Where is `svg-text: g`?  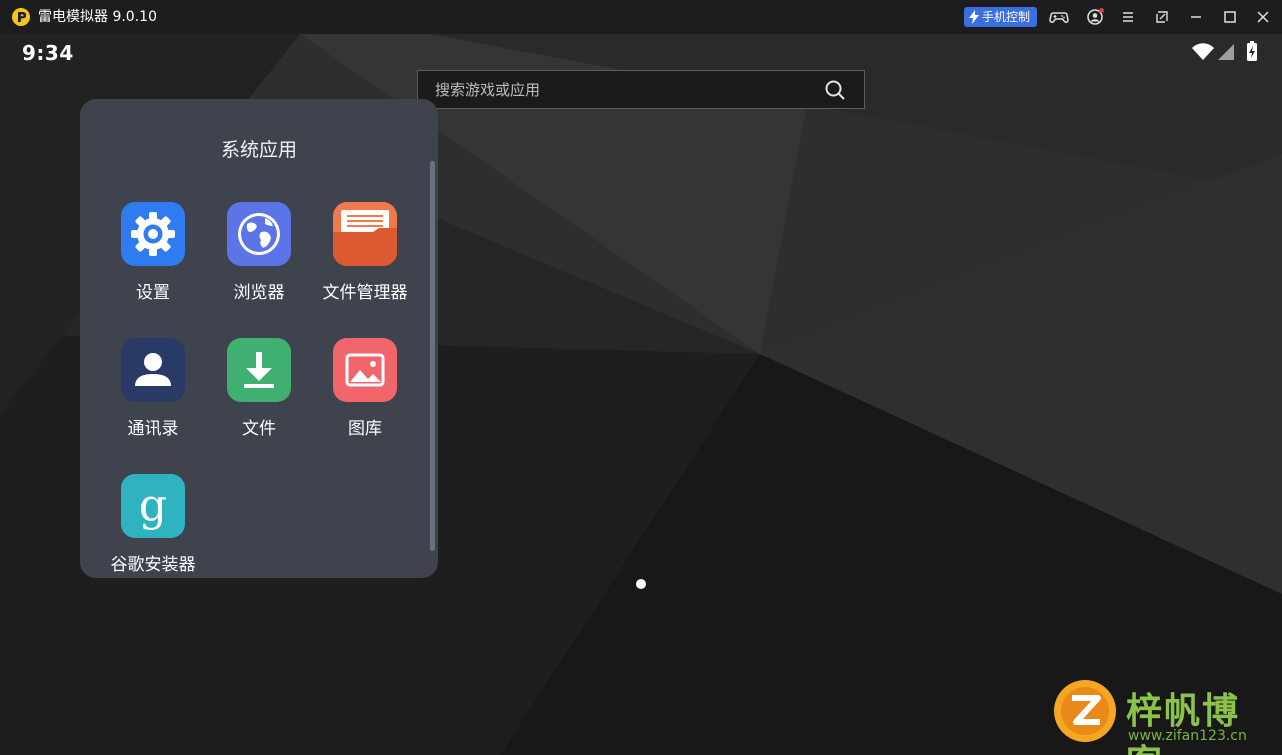
svg-text: g is located at coordinates (153, 505).